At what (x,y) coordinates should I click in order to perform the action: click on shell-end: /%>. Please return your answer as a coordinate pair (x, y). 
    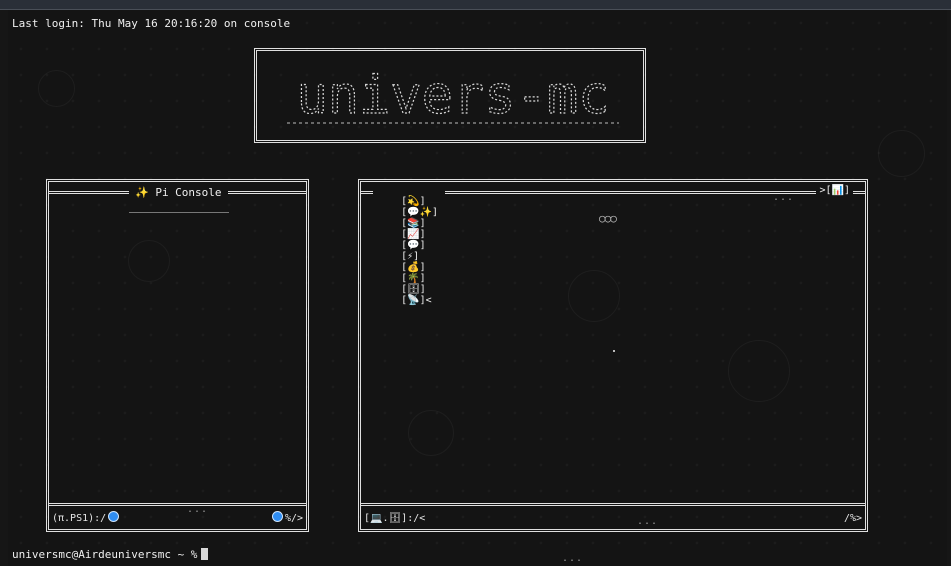
    Looking at the image, I should click on (852, 518).